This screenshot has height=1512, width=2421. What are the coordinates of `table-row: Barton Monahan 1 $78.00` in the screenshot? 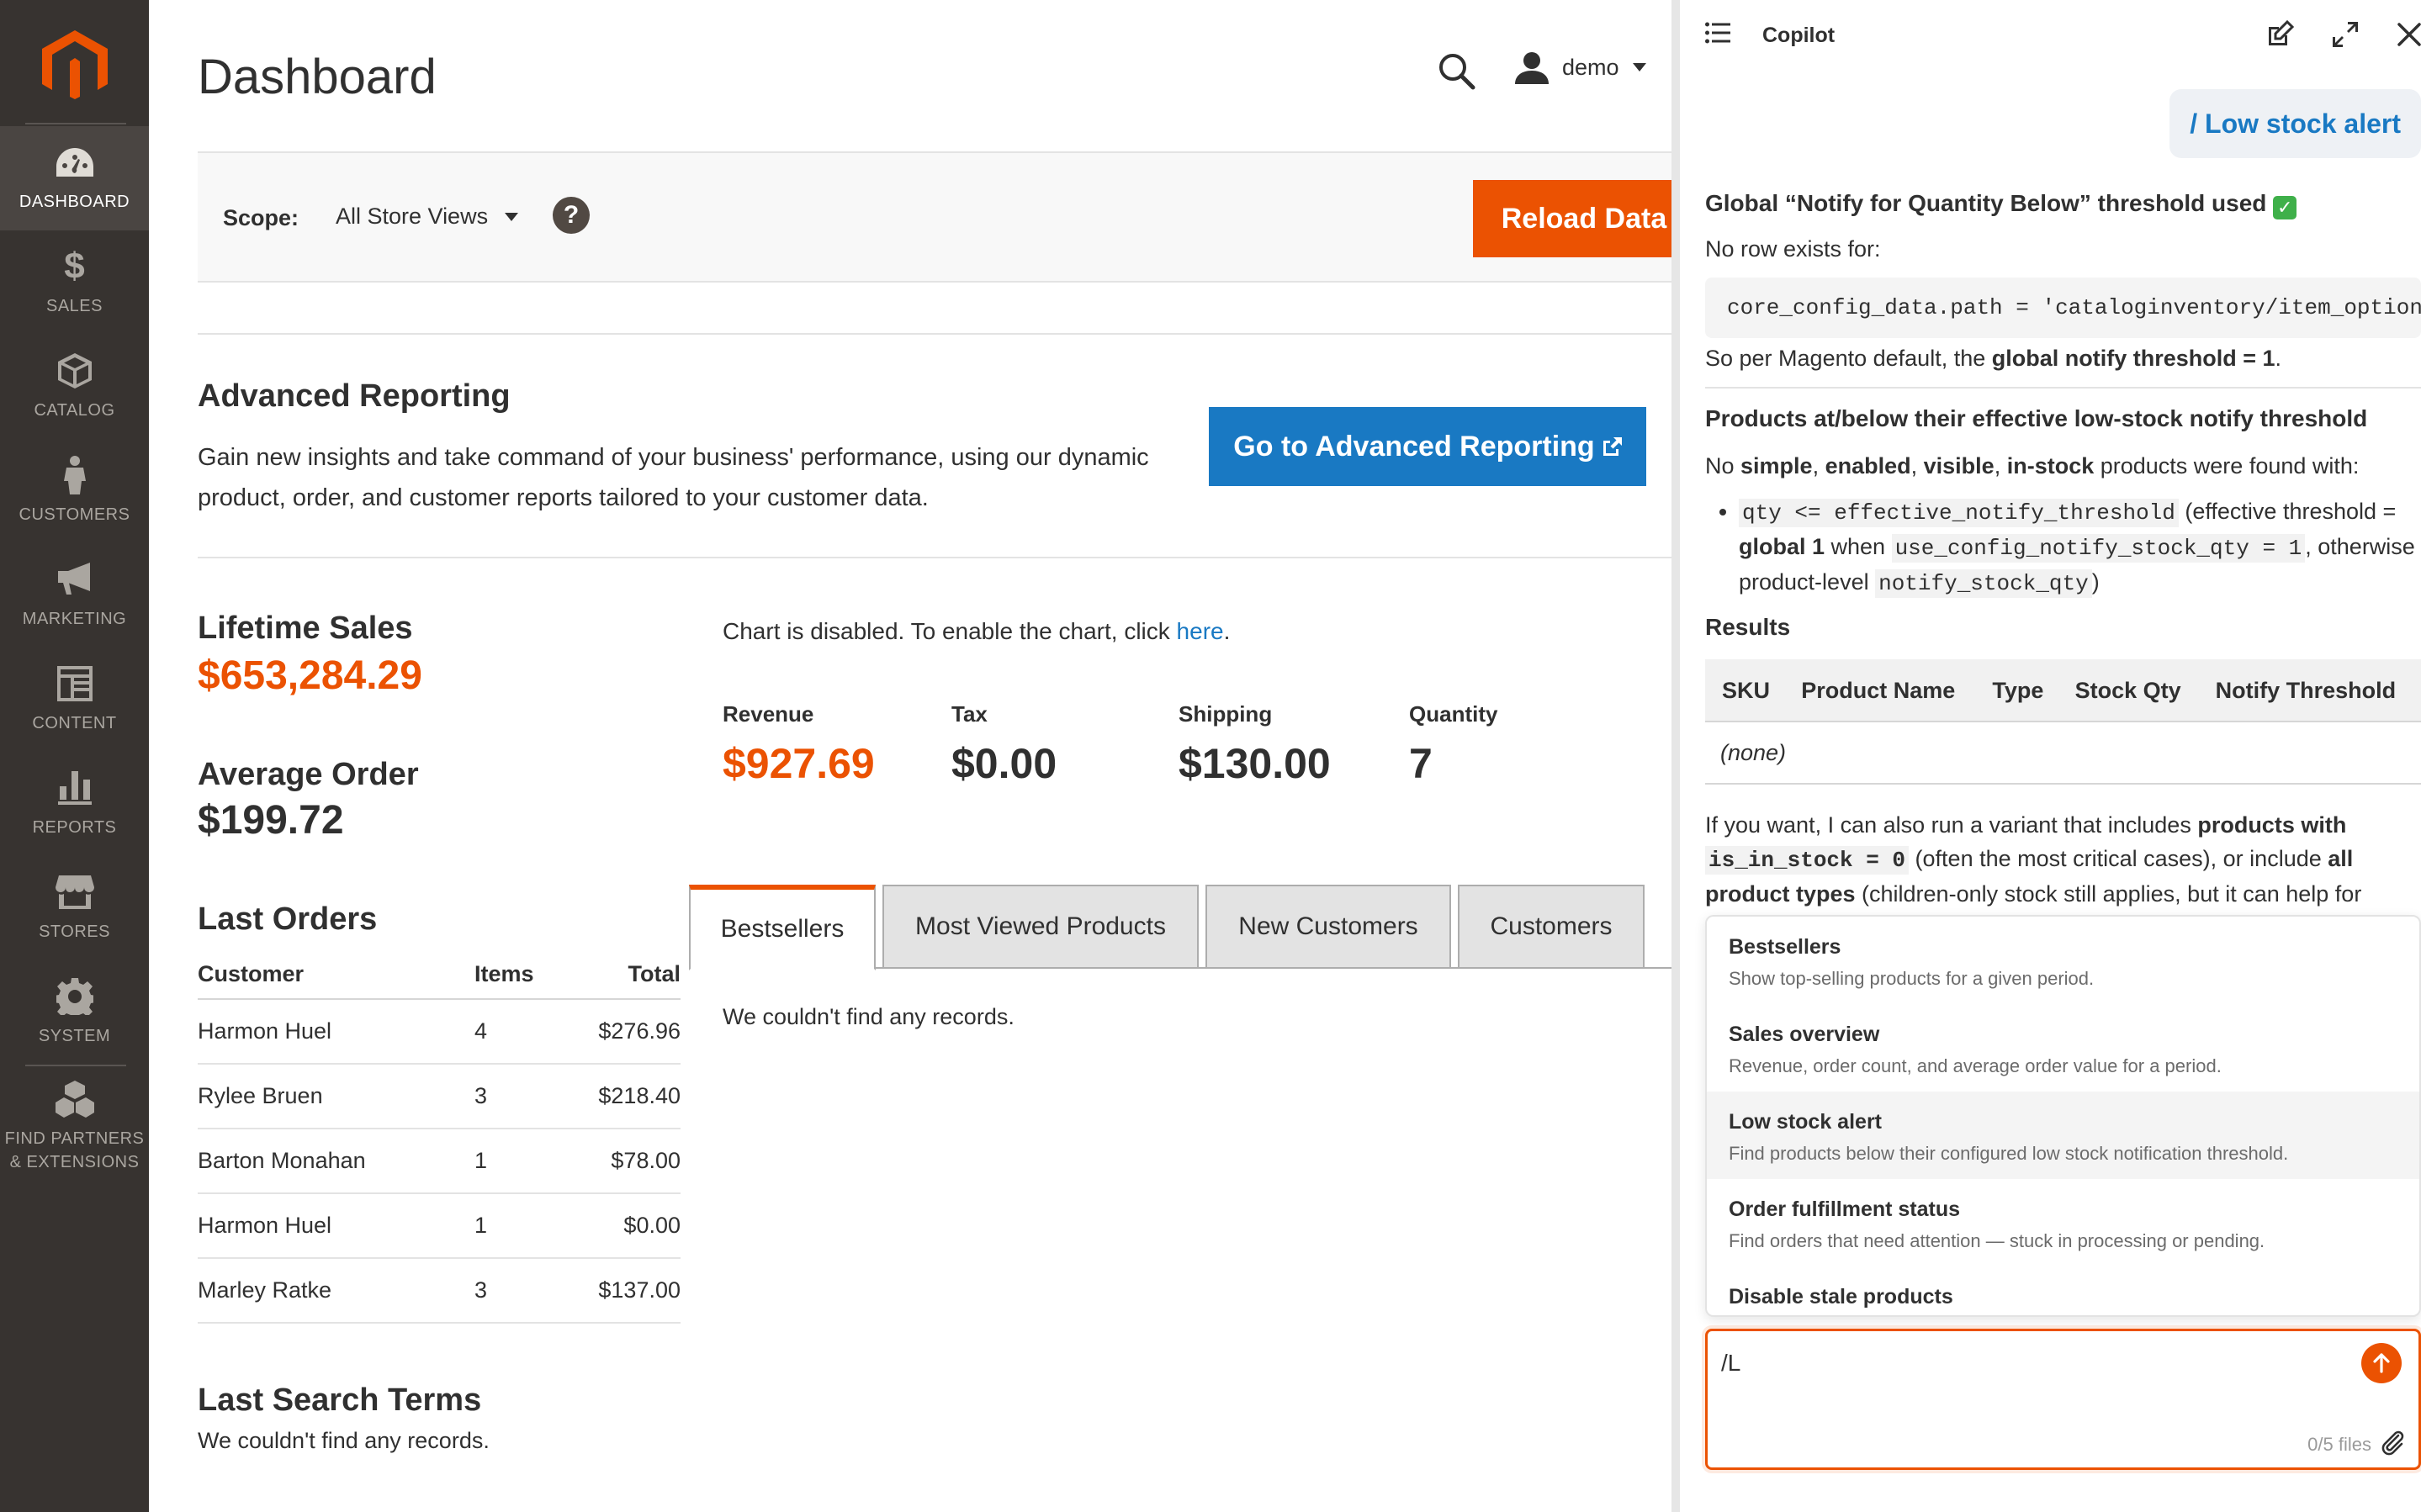 It's located at (440, 1161).